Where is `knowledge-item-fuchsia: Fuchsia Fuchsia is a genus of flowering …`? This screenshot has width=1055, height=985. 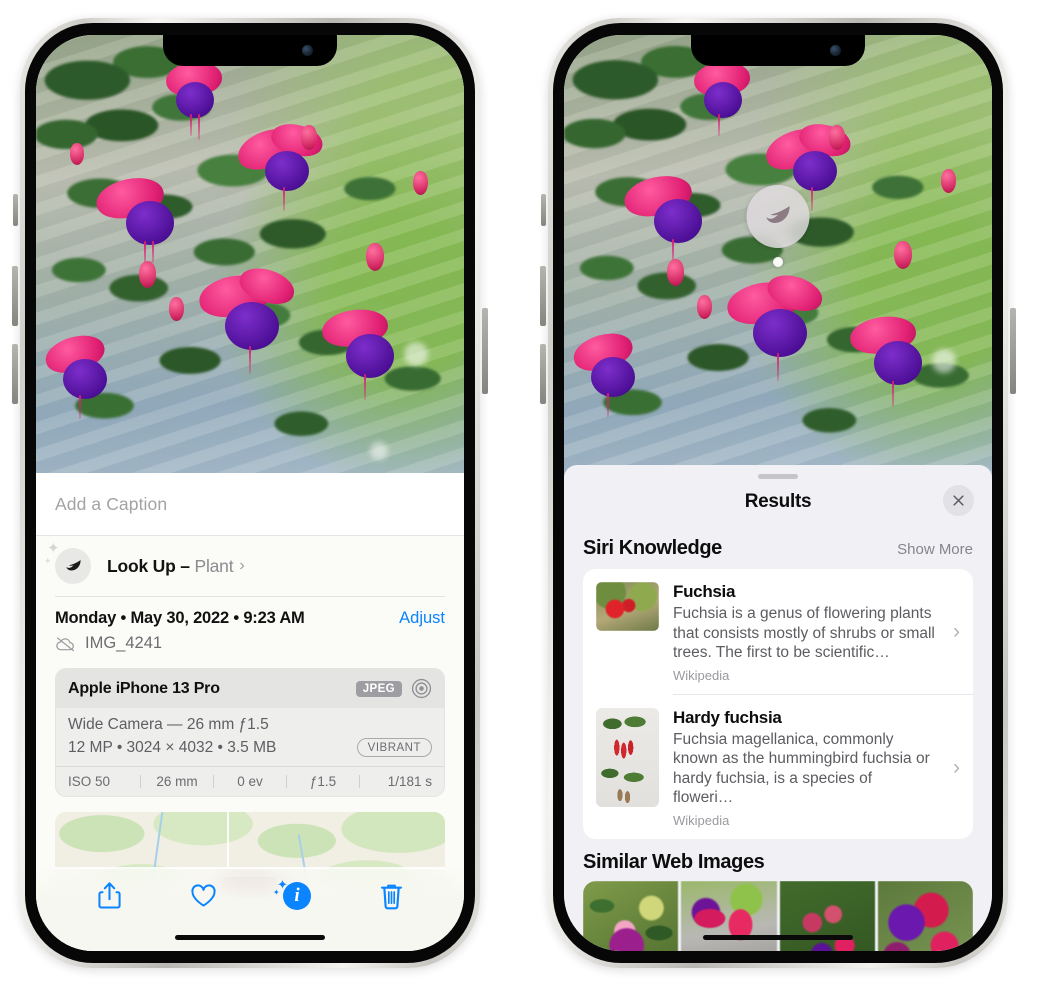
knowledge-item-fuchsia: Fuchsia Fuchsia is a genus of flowering … is located at coordinates (778, 631).